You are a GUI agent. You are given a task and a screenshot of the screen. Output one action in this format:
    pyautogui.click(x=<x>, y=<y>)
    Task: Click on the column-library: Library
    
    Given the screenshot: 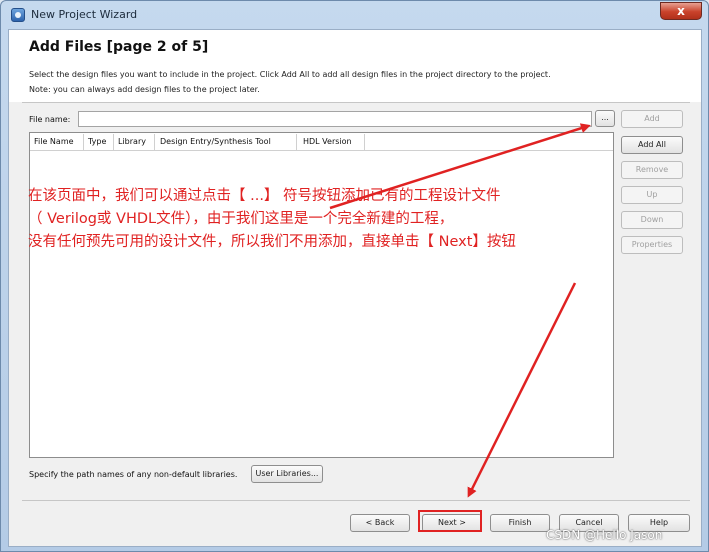 What is the action you would take?
    pyautogui.click(x=132, y=141)
    